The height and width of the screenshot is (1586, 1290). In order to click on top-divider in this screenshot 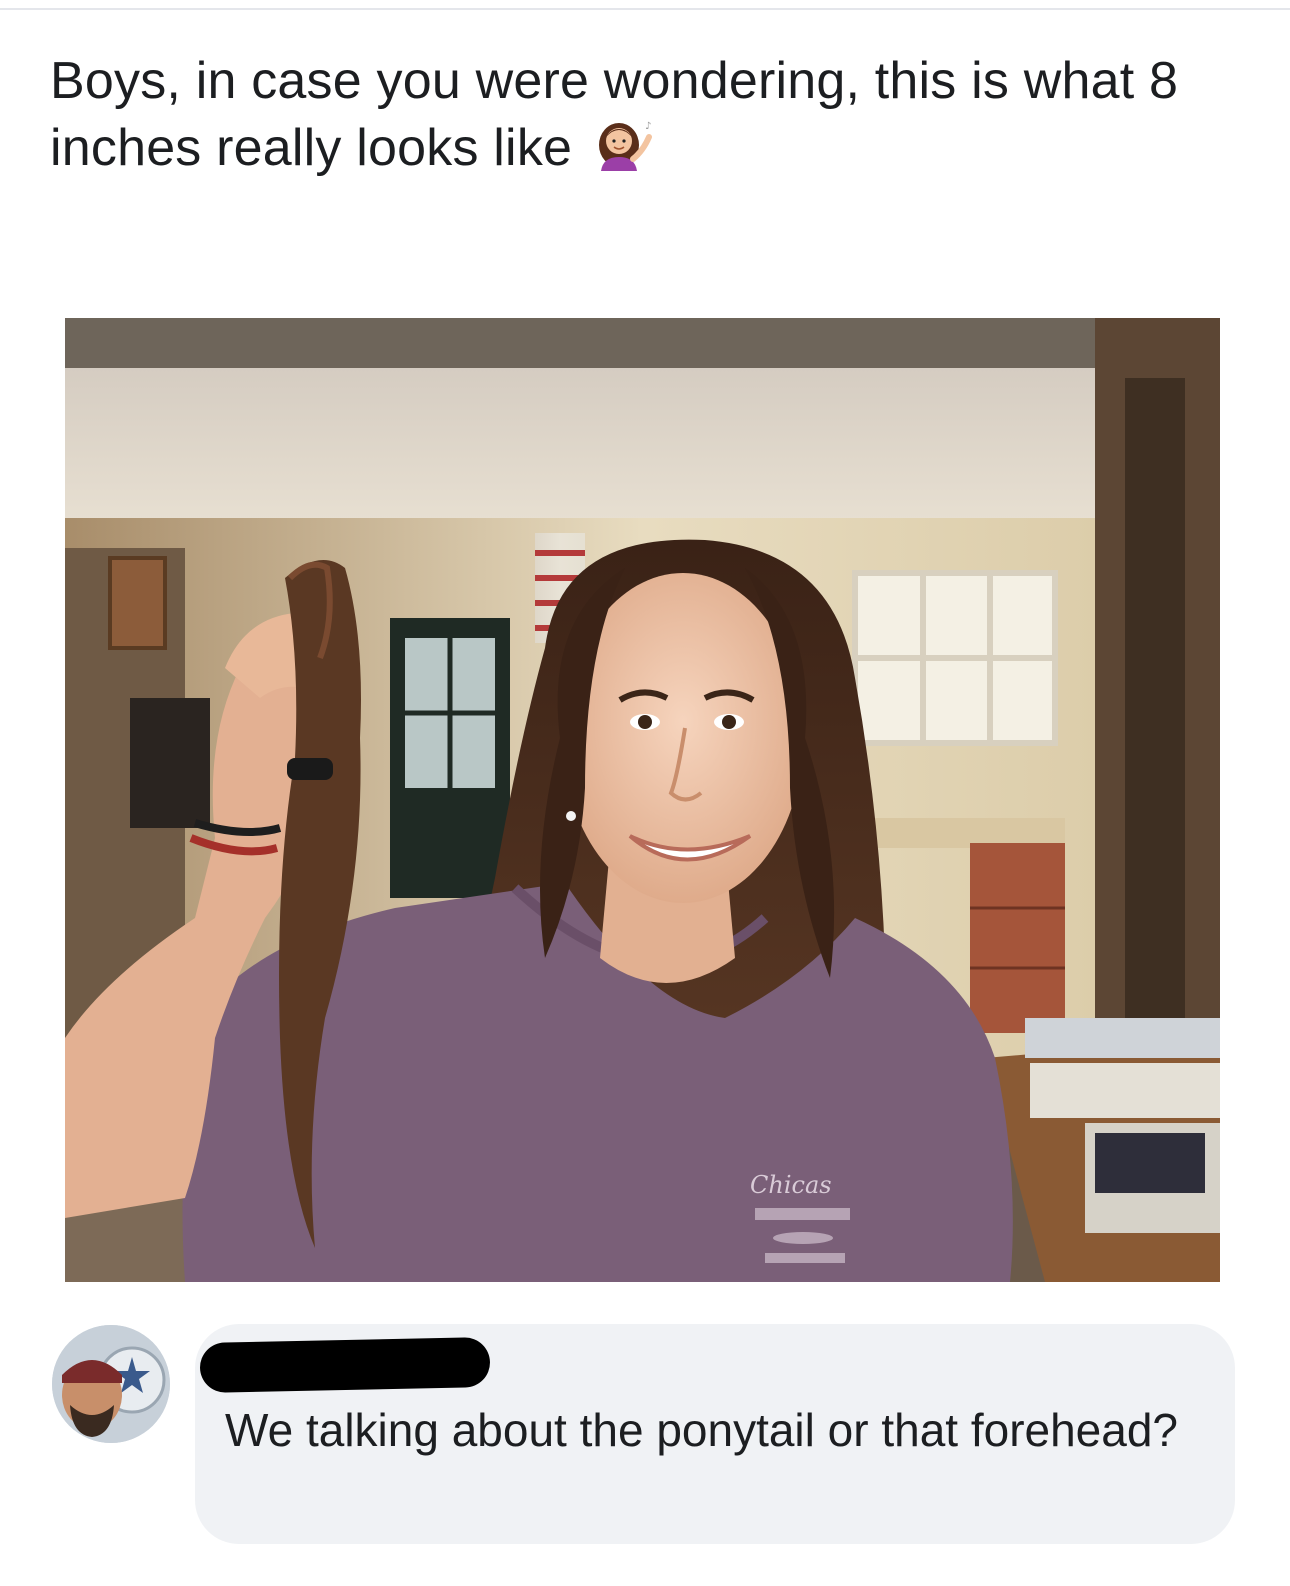, I will do `click(645, 9)`.